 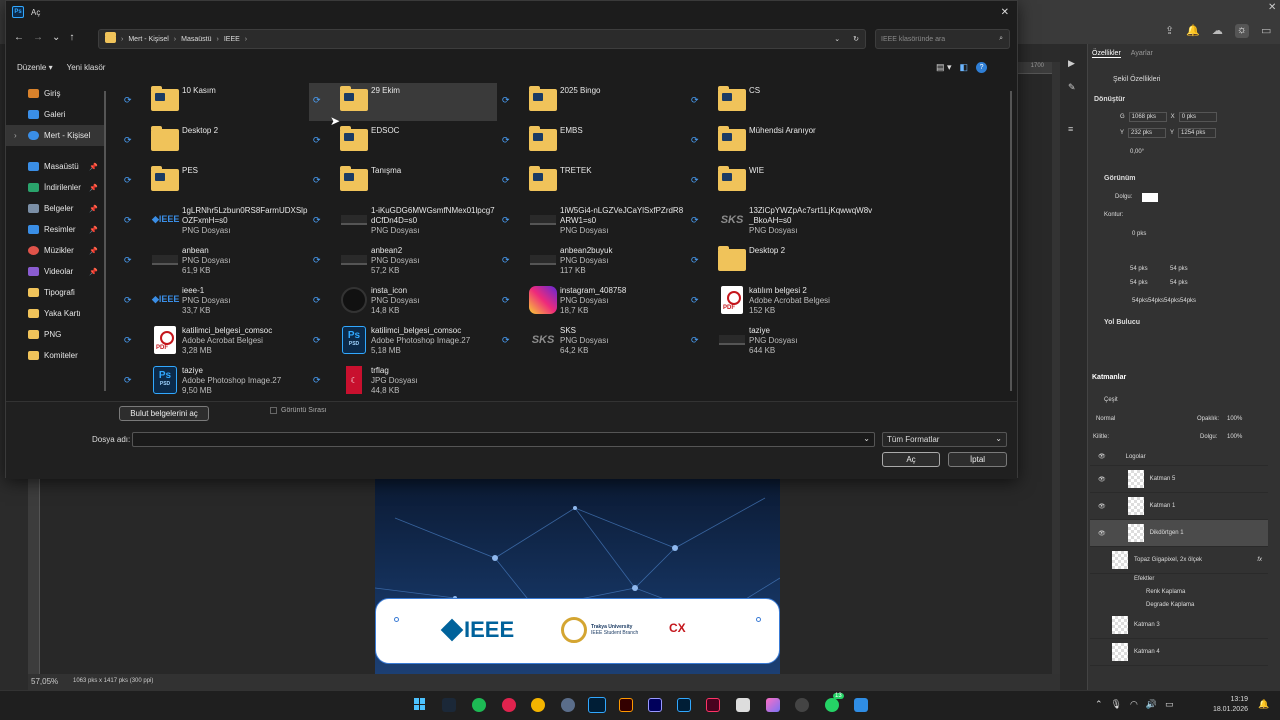 I want to click on back-icon: ←, so click(x=19, y=39).